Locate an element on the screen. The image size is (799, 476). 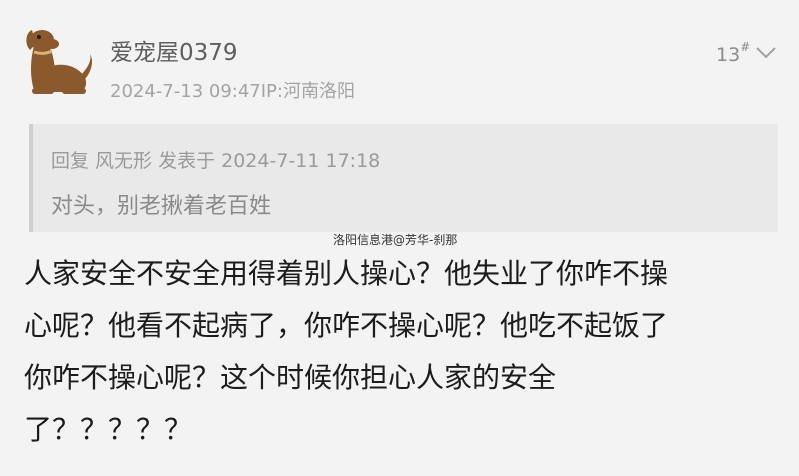
watermark: 洛阳信息港@芳华-刹那 is located at coordinates (395, 240).